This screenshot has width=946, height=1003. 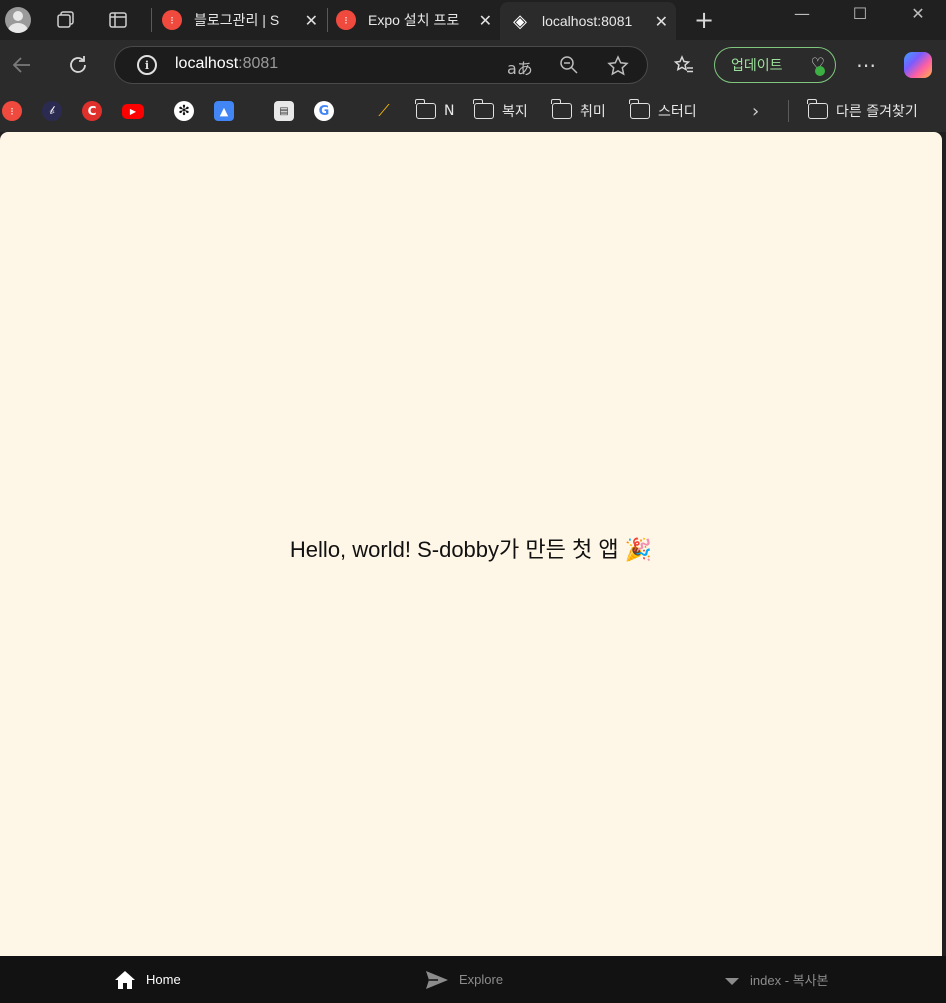 I want to click on bookmark-adsense: ⟋, so click(x=384, y=111).